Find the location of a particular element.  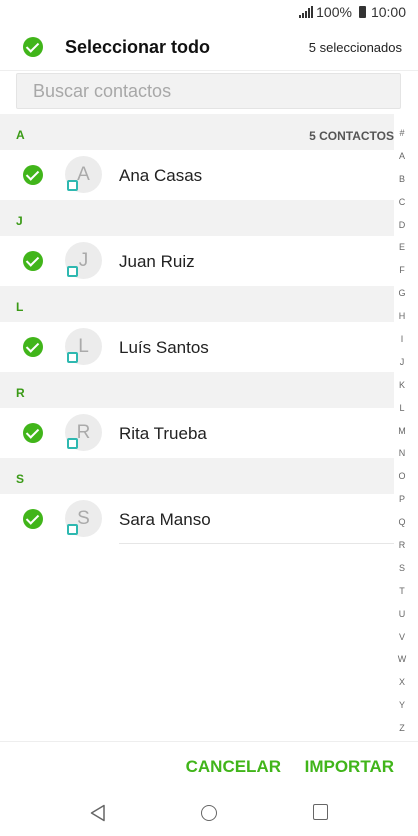

index-letter: K is located at coordinates (402, 385).